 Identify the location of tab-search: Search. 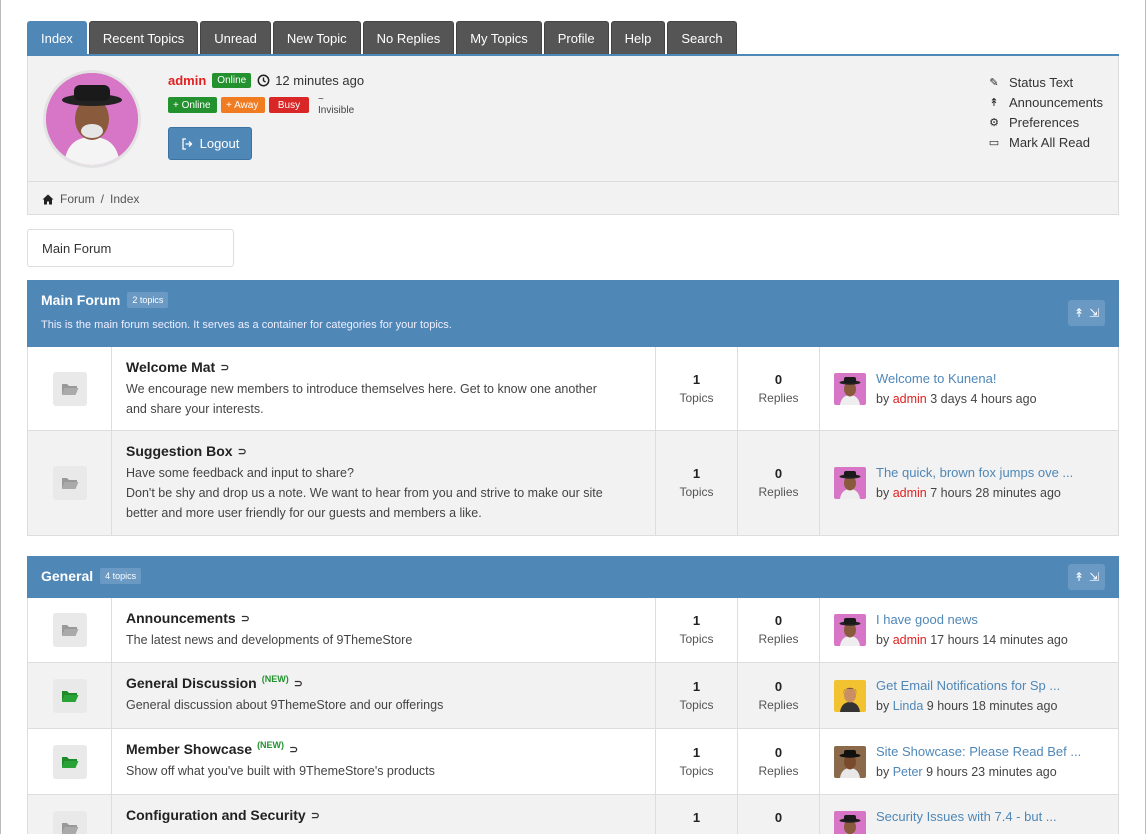
(702, 38).